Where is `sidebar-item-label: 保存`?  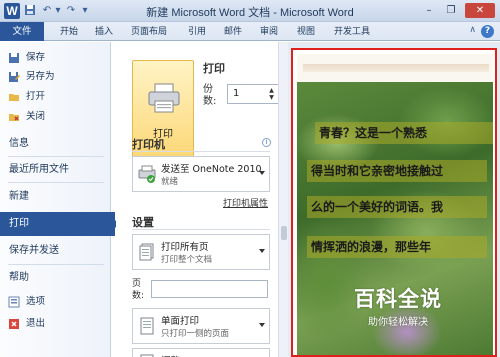 sidebar-item-label: 保存 is located at coordinates (36, 57).